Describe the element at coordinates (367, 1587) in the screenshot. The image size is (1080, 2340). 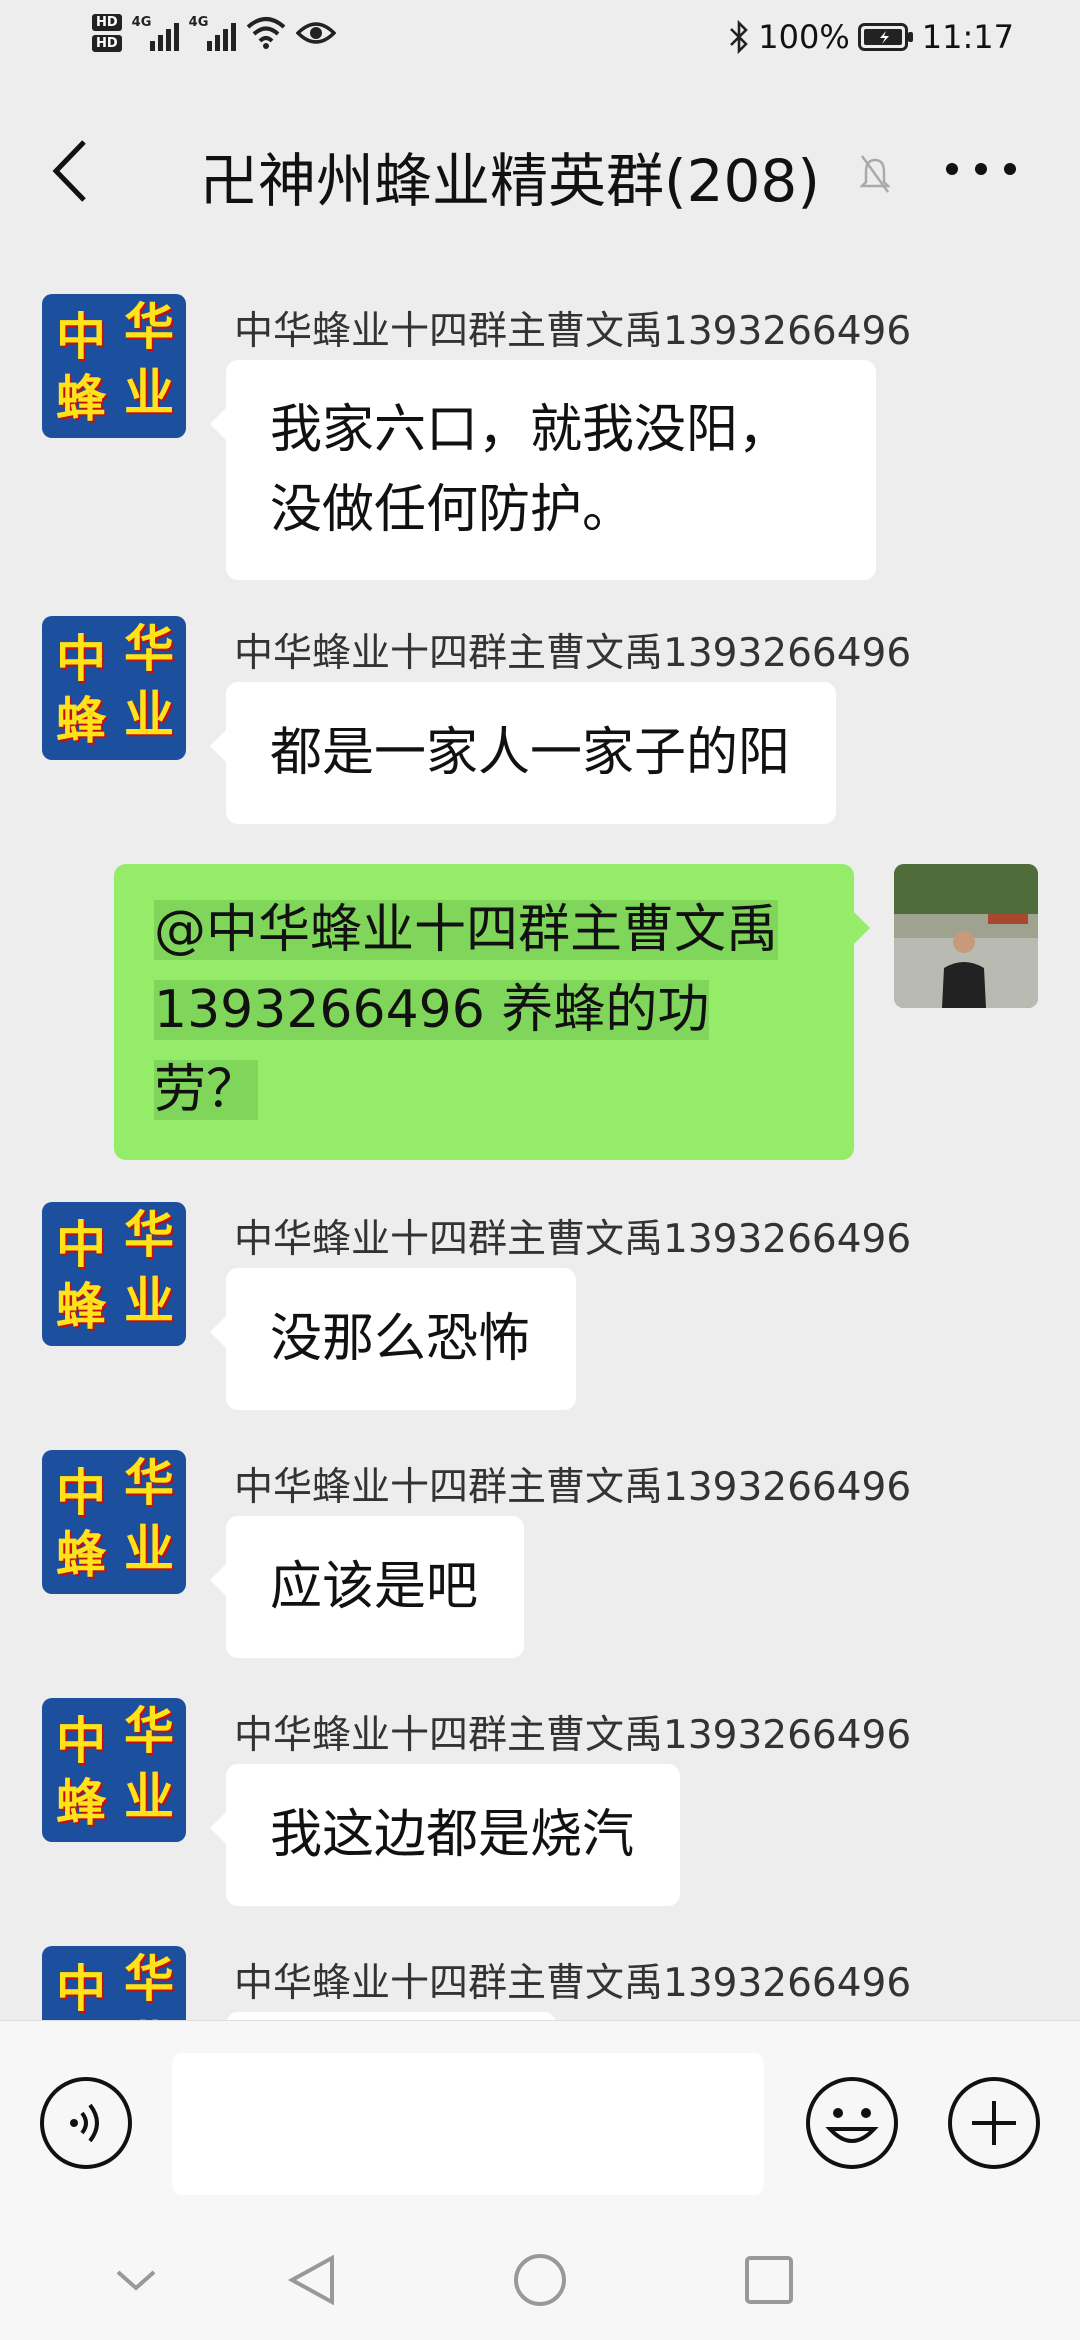
I see `message-bubble: 应该是吧` at that location.